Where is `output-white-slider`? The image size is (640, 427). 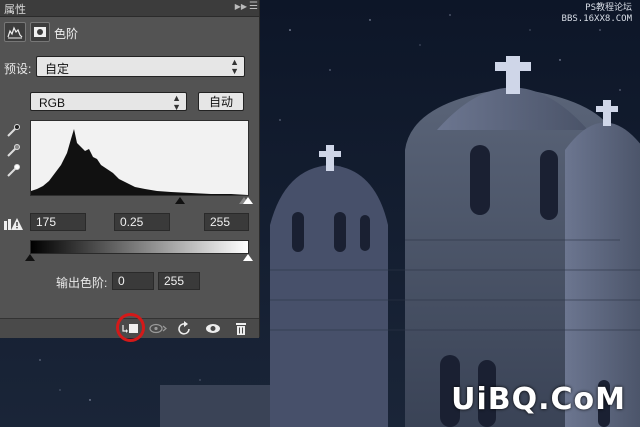 output-white-slider is located at coordinates (248, 257).